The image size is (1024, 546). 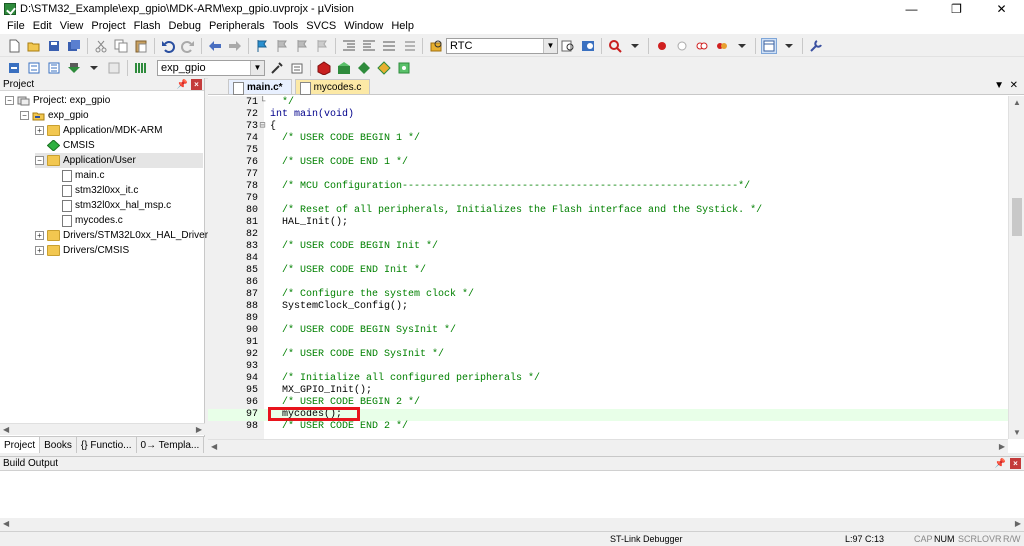 I want to click on code-line: 87 /* Configure the system clock */, so click(x=608, y=295).